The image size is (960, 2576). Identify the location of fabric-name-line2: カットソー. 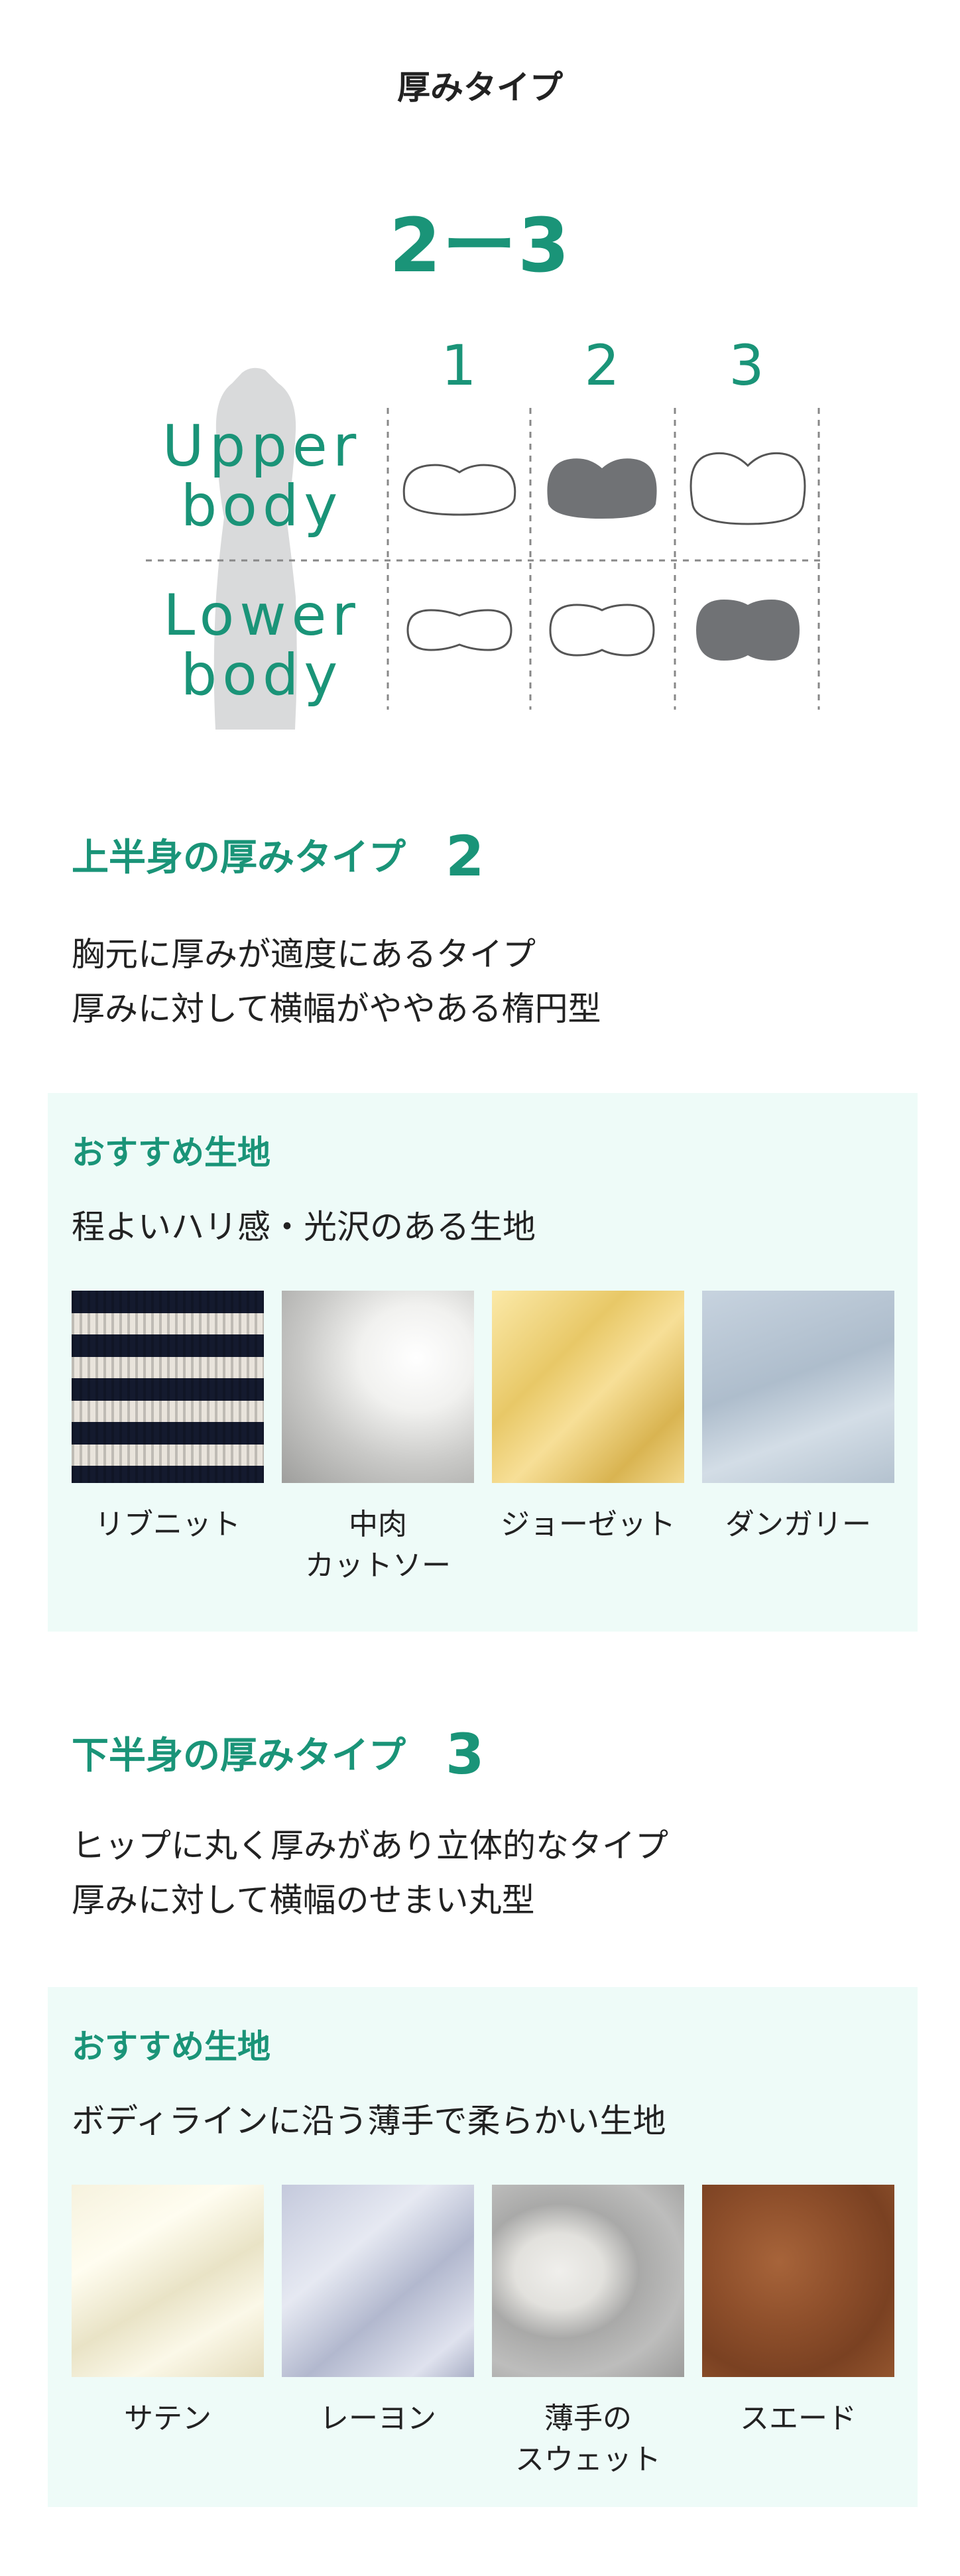
(378, 1566).